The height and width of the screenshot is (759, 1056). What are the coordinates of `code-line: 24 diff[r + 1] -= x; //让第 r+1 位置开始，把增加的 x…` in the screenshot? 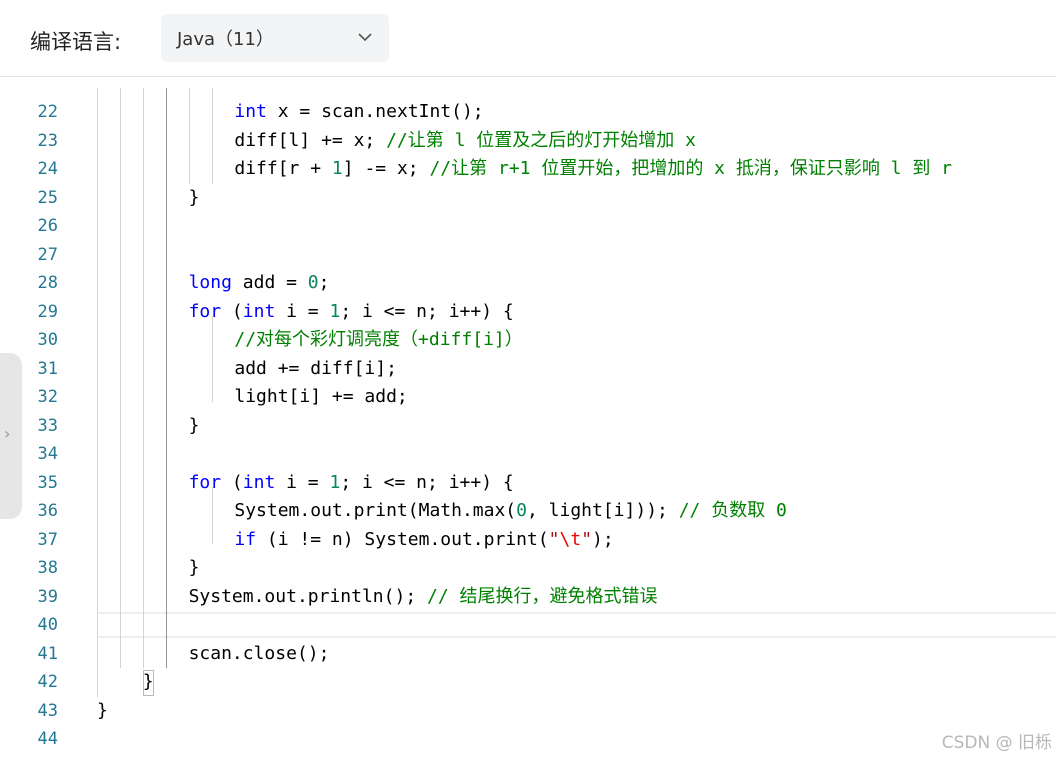 It's located at (528, 169).